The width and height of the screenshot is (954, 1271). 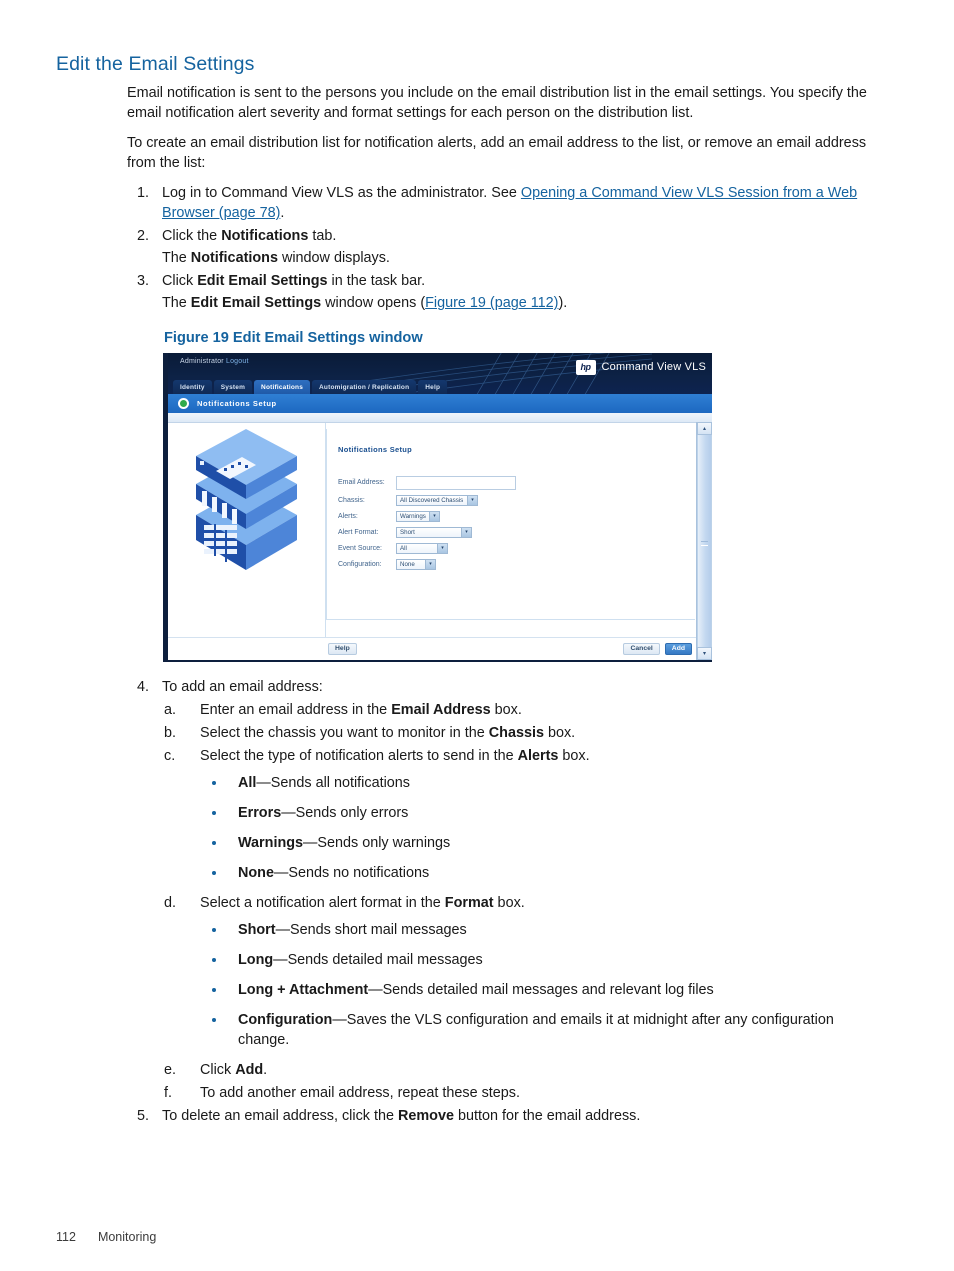 I want to click on label-configuration: Configuration:, so click(x=360, y=564).